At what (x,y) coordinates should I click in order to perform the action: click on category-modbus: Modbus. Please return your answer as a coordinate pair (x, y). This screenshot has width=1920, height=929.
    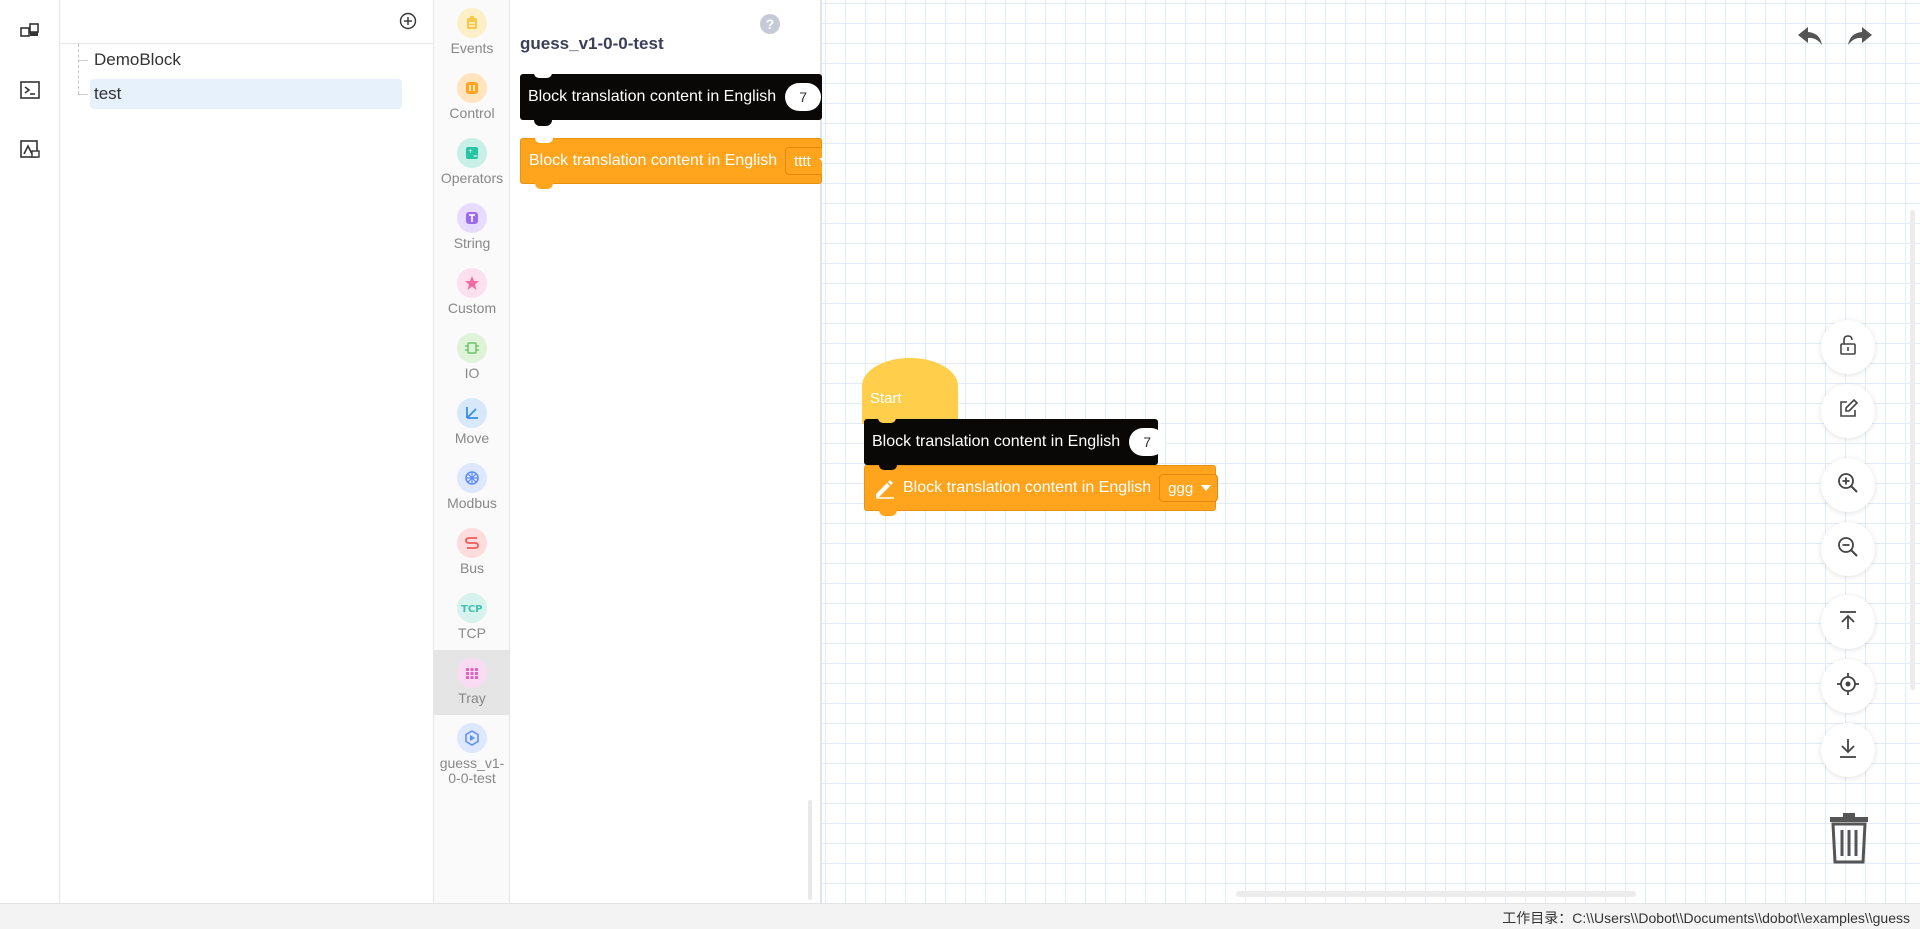
    Looking at the image, I should click on (472, 487).